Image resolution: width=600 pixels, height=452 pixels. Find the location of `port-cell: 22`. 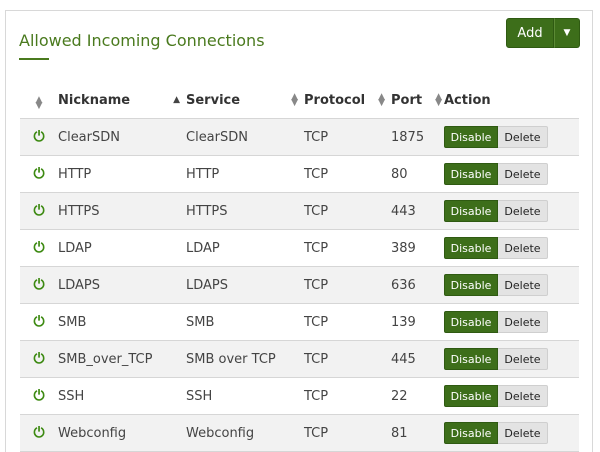

port-cell: 22 is located at coordinates (417, 396).